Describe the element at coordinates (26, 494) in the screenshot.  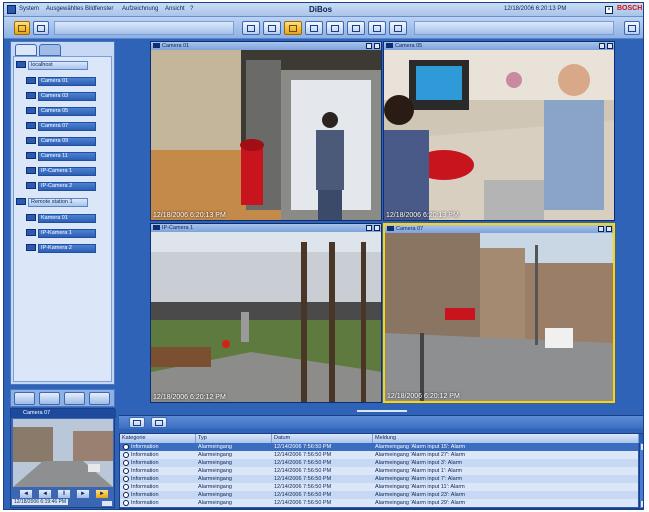
I see `prev-button: ◄` at that location.